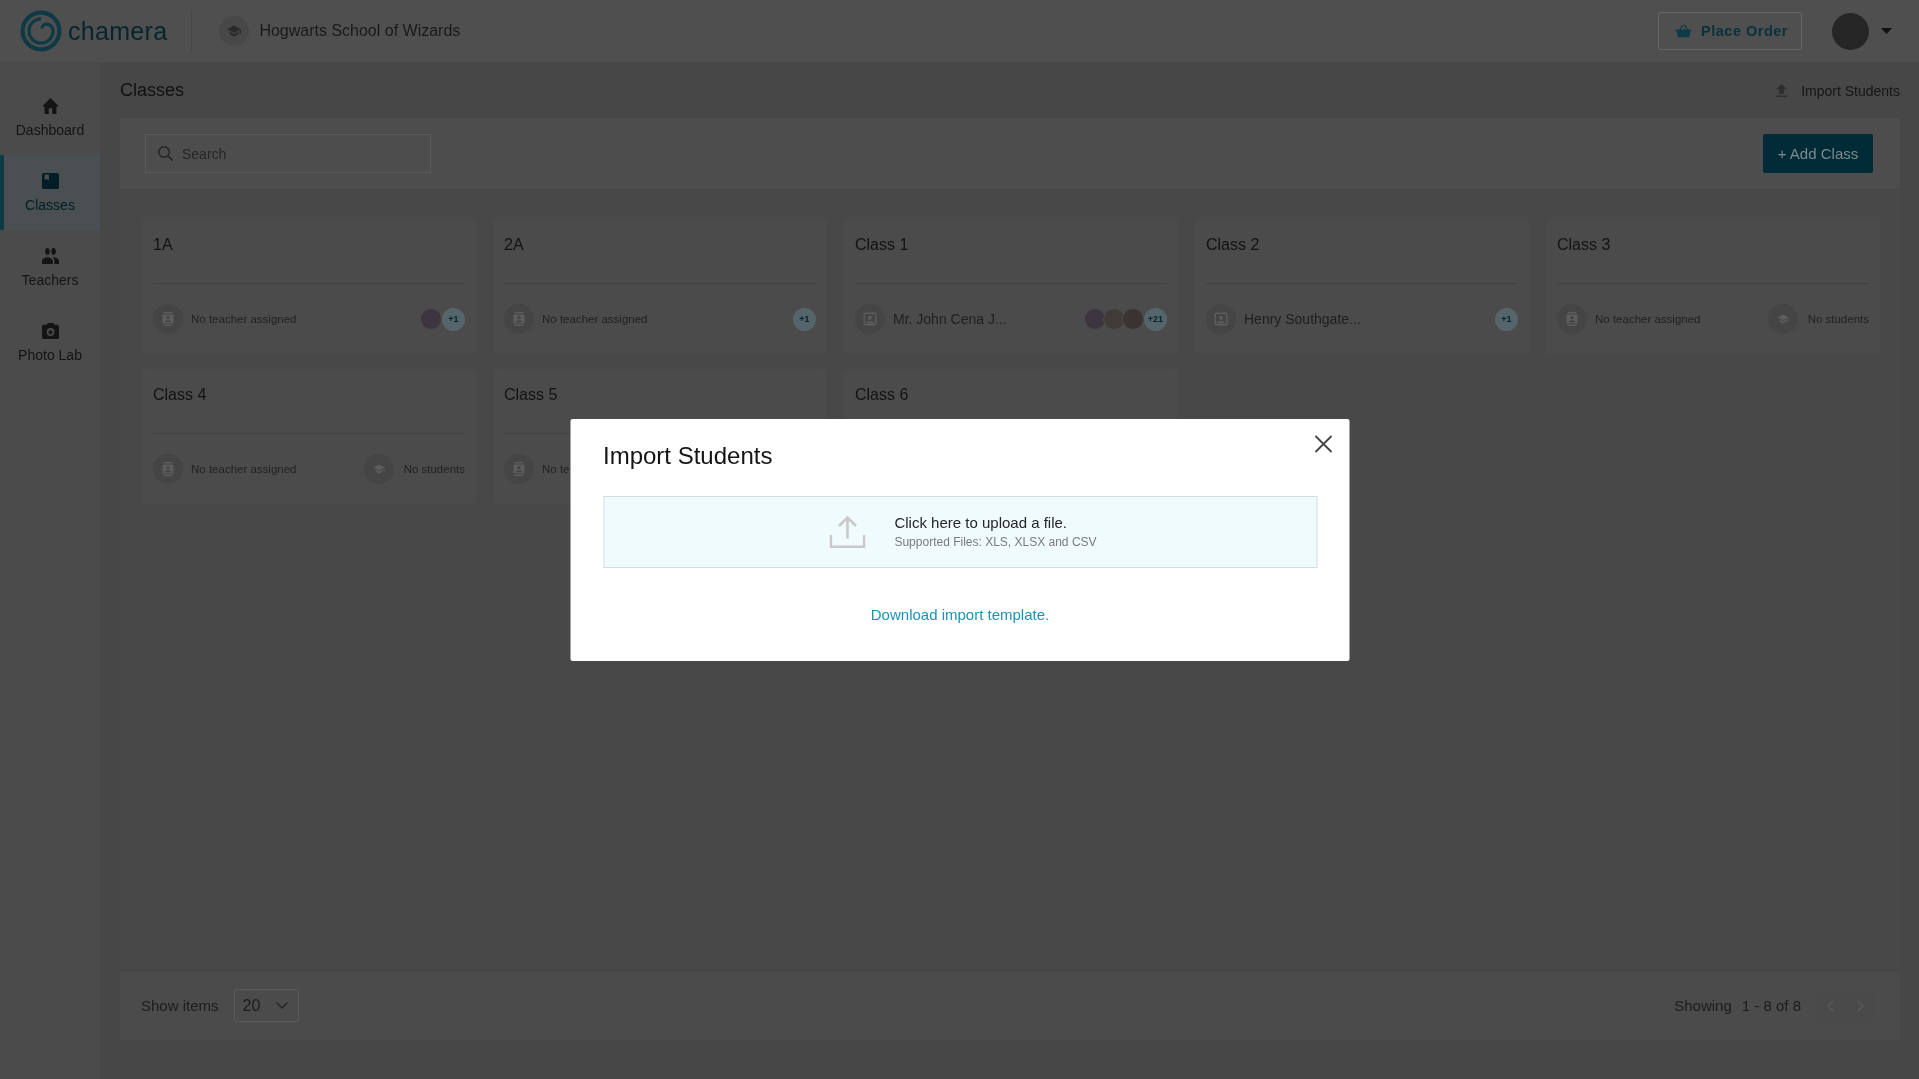 This screenshot has width=1919, height=1079. Describe the element at coordinates (1584, 244) in the screenshot. I see `class-name: Class 3` at that location.